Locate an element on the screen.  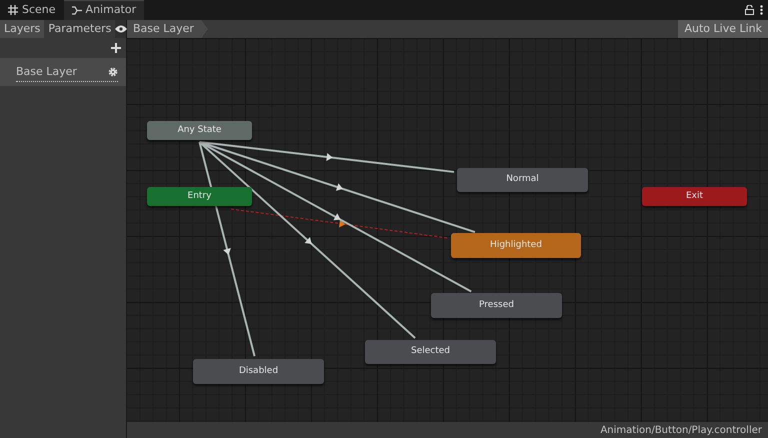
entry-node: Entry is located at coordinates (199, 196).